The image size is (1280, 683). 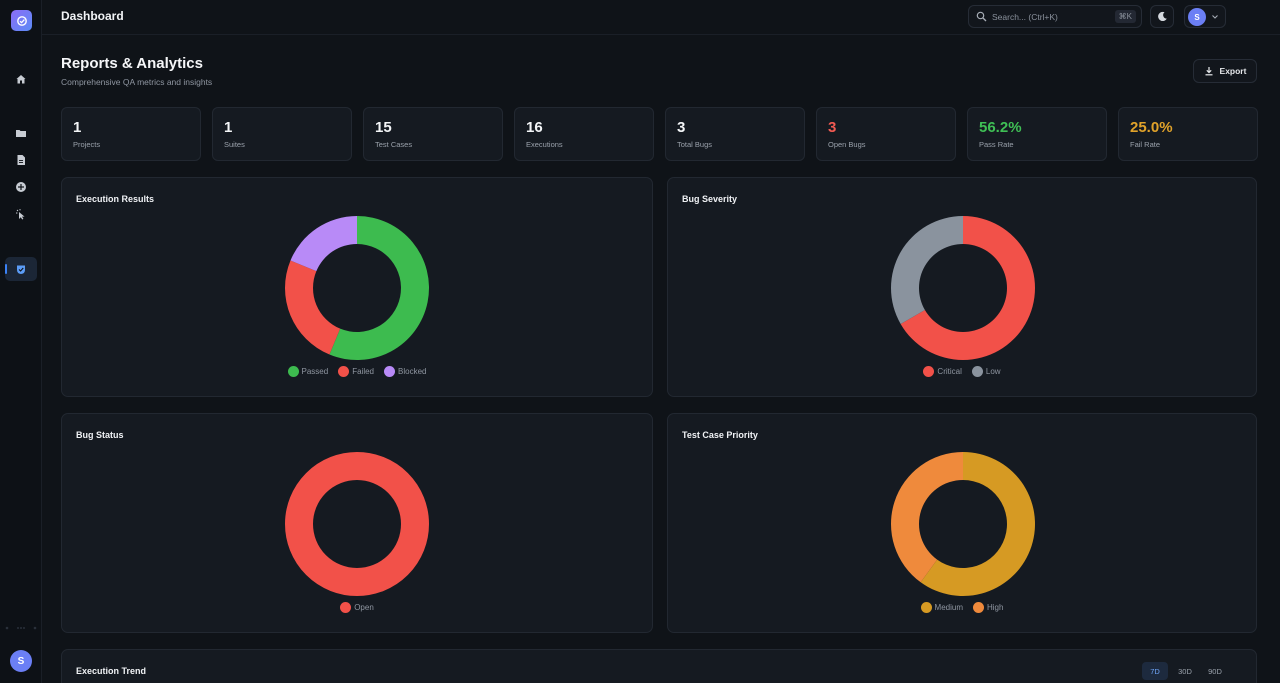 I want to click on card-title: Execution Trend, so click(x=111, y=671).